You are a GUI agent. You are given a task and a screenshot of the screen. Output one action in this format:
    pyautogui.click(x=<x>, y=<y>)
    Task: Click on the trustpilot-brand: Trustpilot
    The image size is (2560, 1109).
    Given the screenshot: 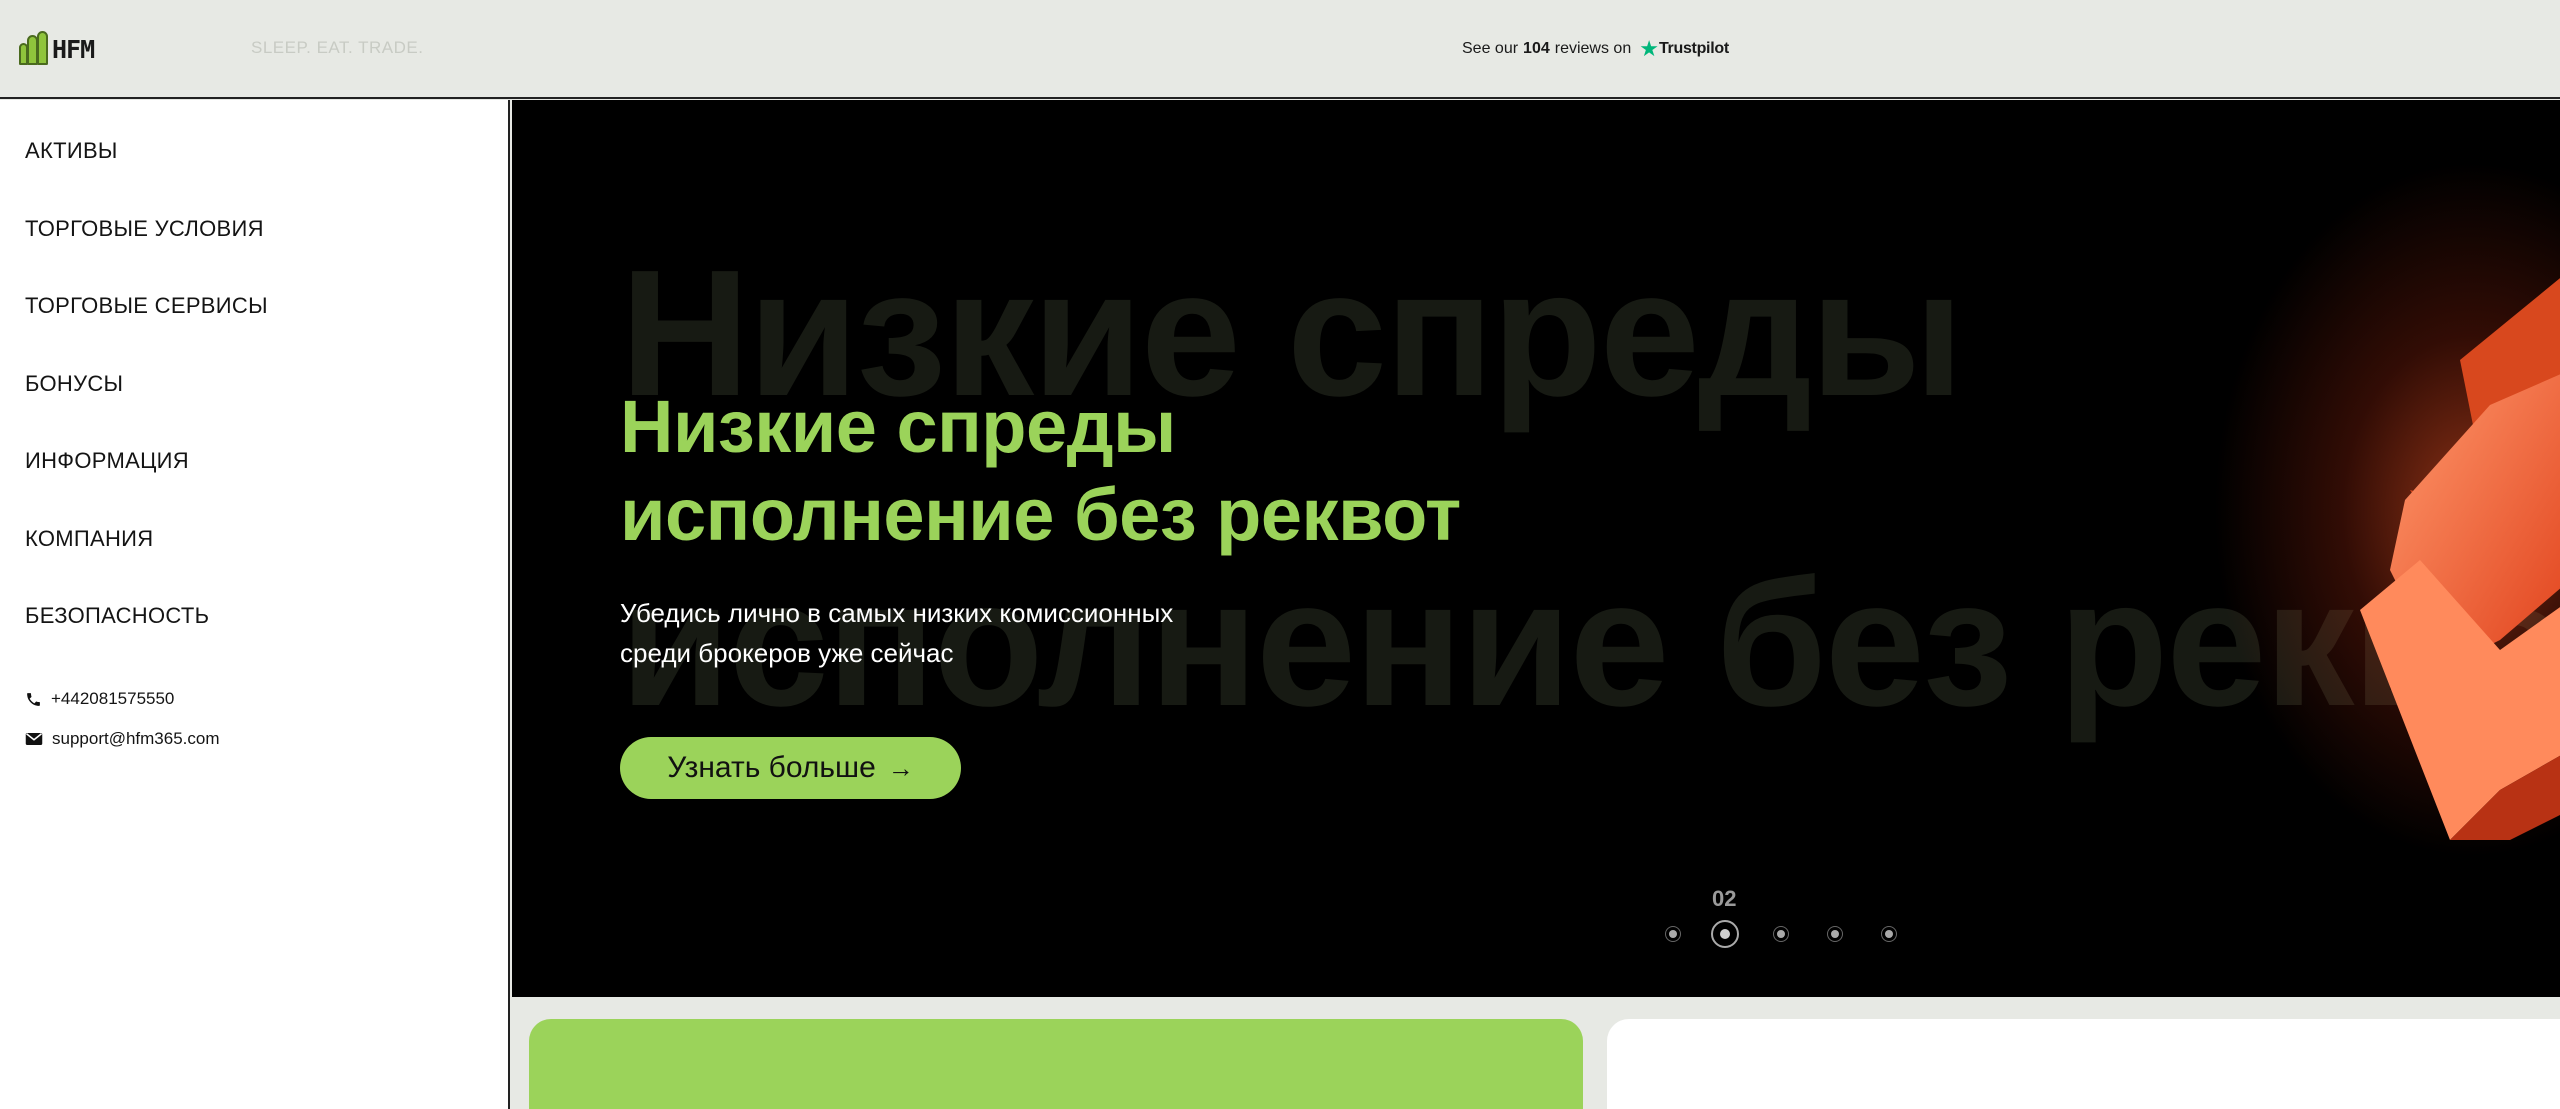 What is the action you would take?
    pyautogui.click(x=1693, y=48)
    